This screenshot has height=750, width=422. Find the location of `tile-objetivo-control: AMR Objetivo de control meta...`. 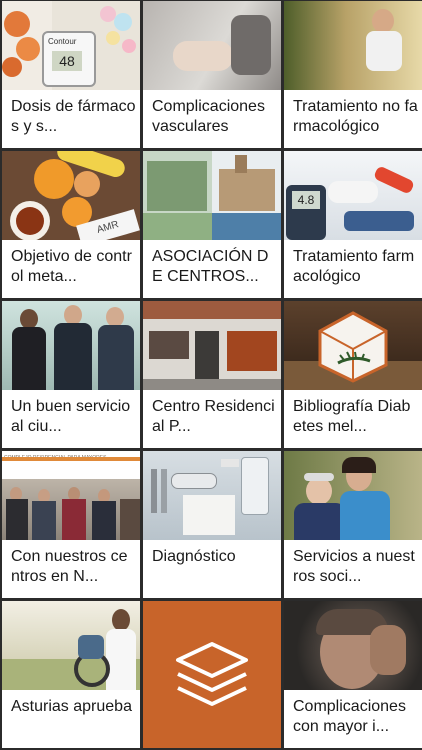

tile-objetivo-control: AMR Objetivo de control meta... is located at coordinates (71, 224).